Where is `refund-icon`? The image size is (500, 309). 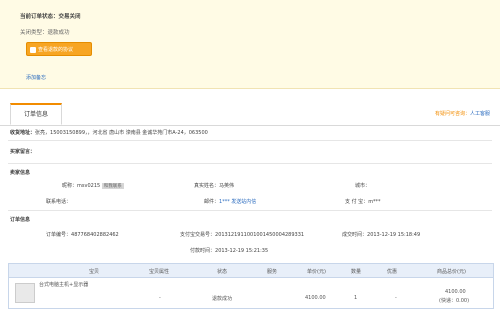 refund-icon is located at coordinates (33, 49).